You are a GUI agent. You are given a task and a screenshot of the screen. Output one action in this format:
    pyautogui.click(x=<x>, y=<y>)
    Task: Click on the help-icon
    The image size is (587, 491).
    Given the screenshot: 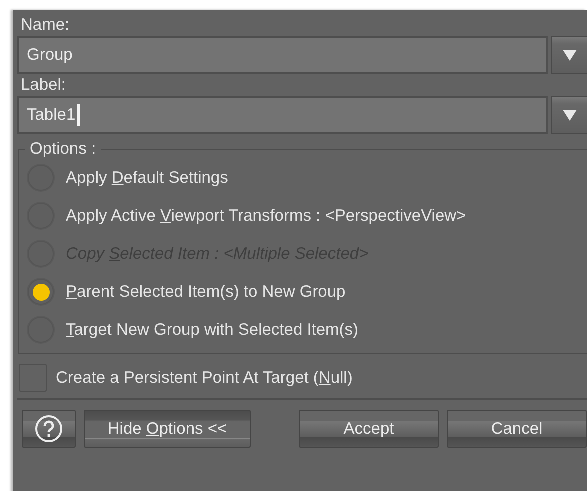 What is the action you would take?
    pyautogui.click(x=49, y=429)
    